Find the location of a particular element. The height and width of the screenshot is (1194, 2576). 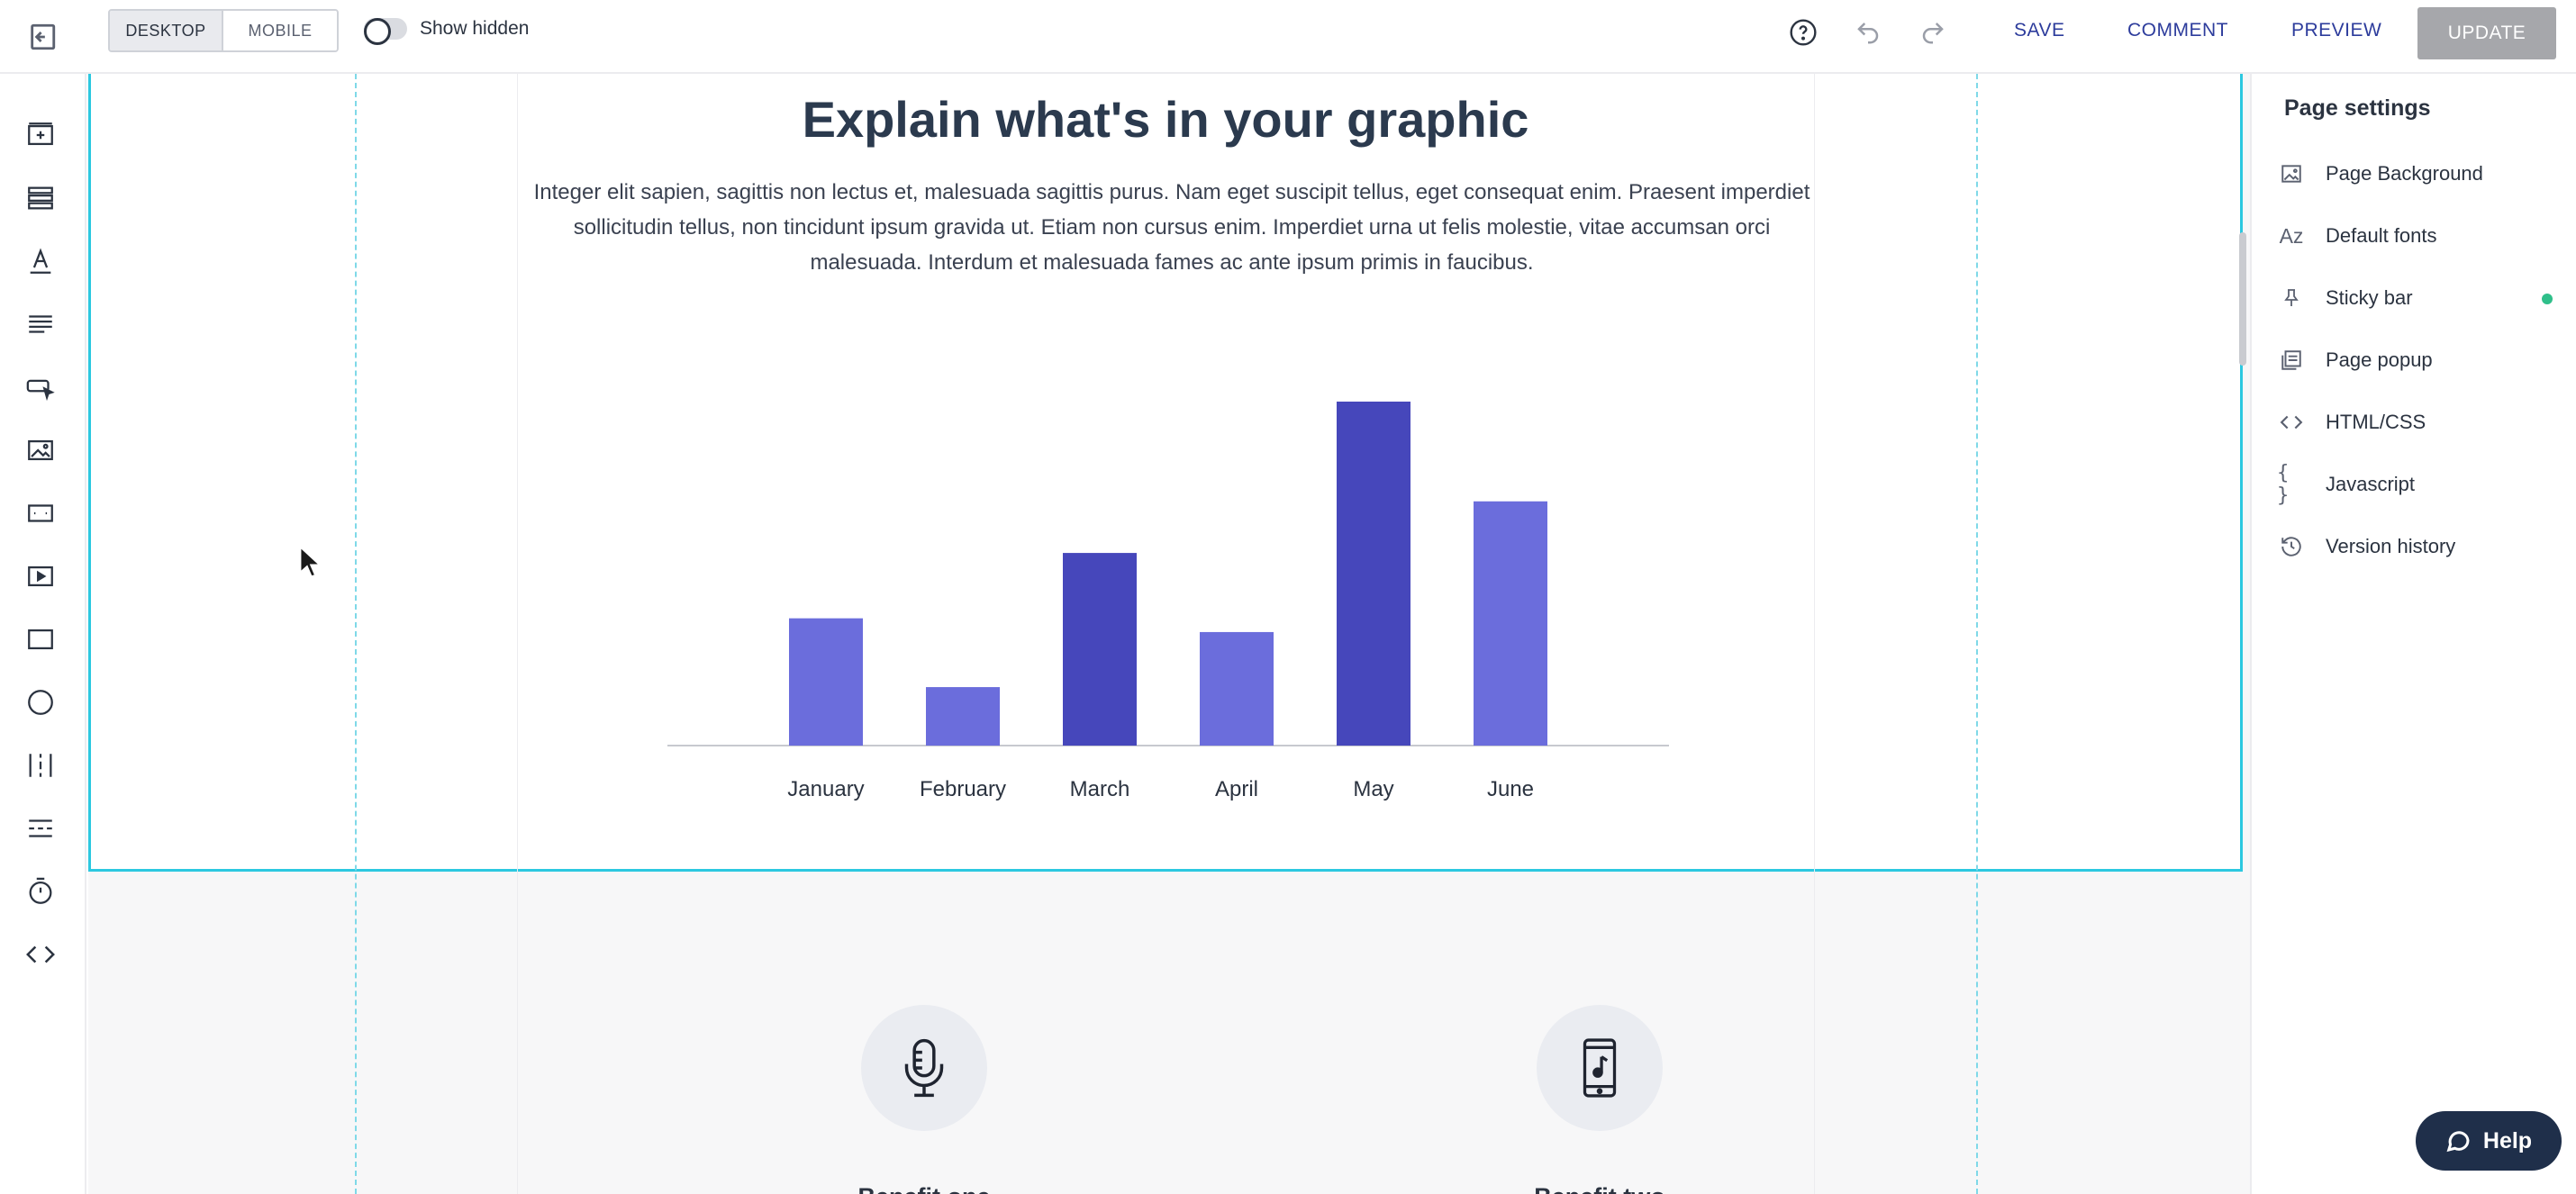

desktop-view-button: DESKTOP is located at coordinates (166, 30).